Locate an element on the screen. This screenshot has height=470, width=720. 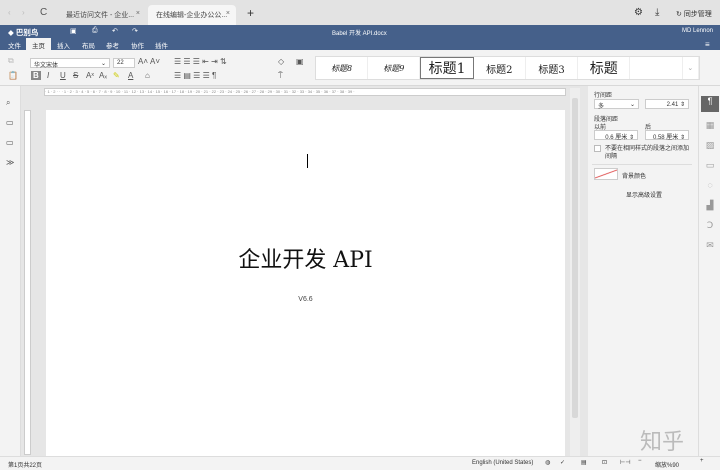
new-tab-icon: + is located at coordinates (250, 13).